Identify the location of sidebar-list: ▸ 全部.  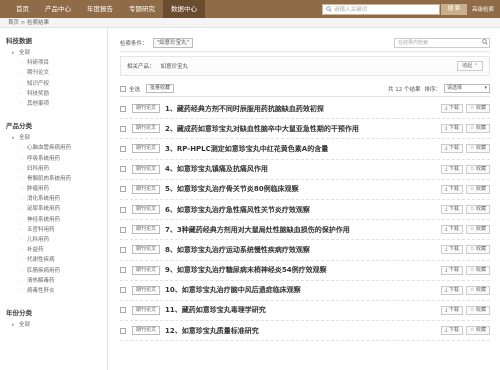
(53, 325).